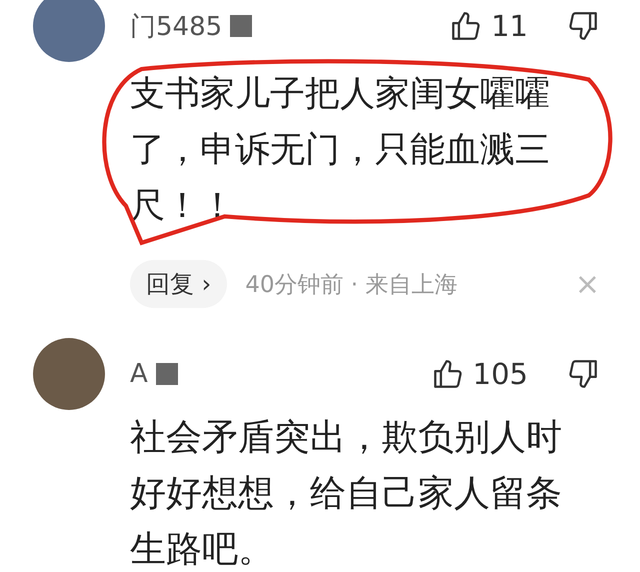 The image size is (640, 572). What do you see at coordinates (69, 31) in the screenshot?
I see `avatar-placeholder` at bounding box center [69, 31].